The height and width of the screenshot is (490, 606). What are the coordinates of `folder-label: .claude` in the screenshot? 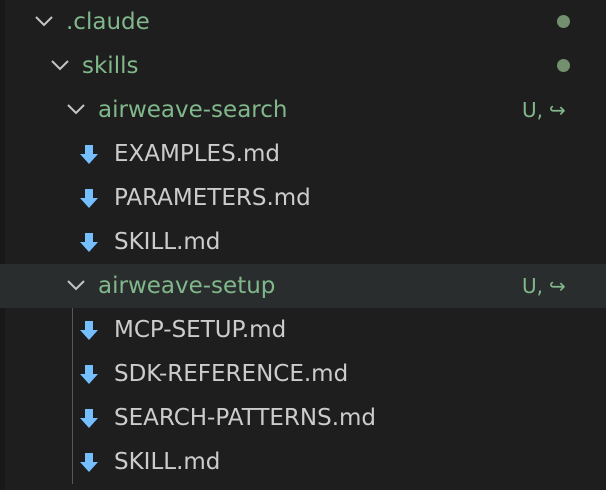 It's located at (108, 22).